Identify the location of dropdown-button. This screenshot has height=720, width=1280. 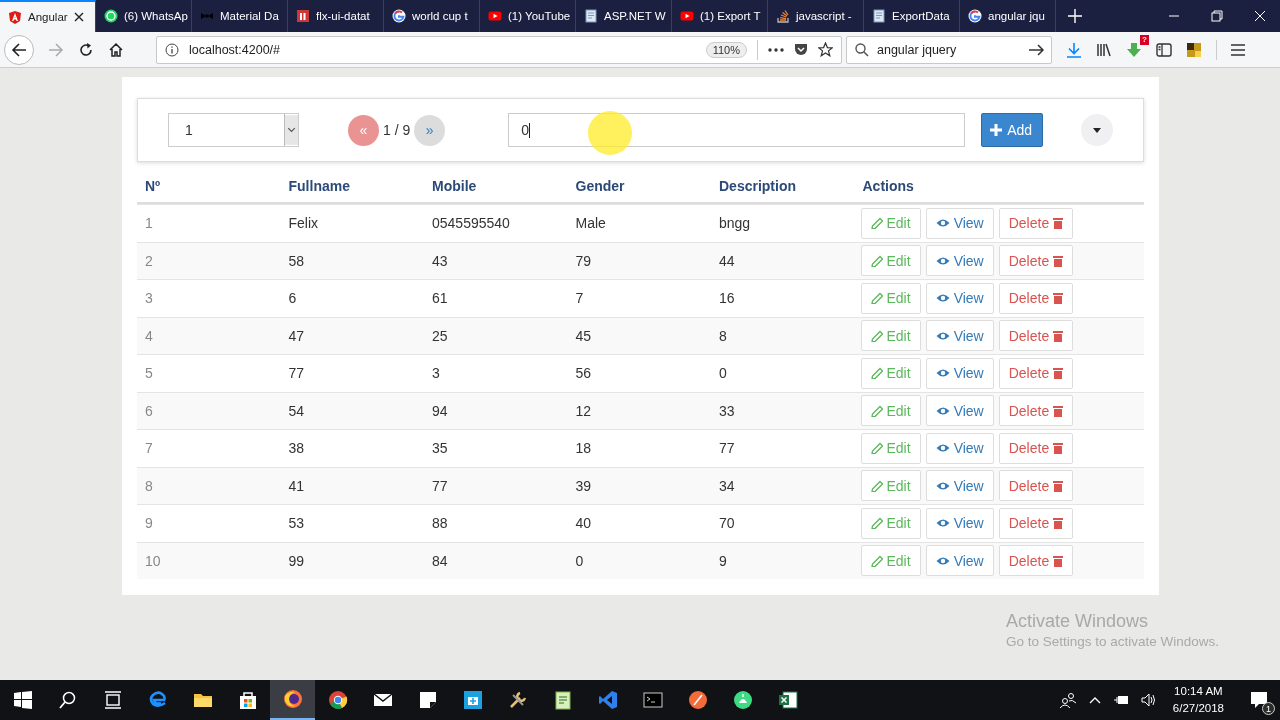
(1097, 130).